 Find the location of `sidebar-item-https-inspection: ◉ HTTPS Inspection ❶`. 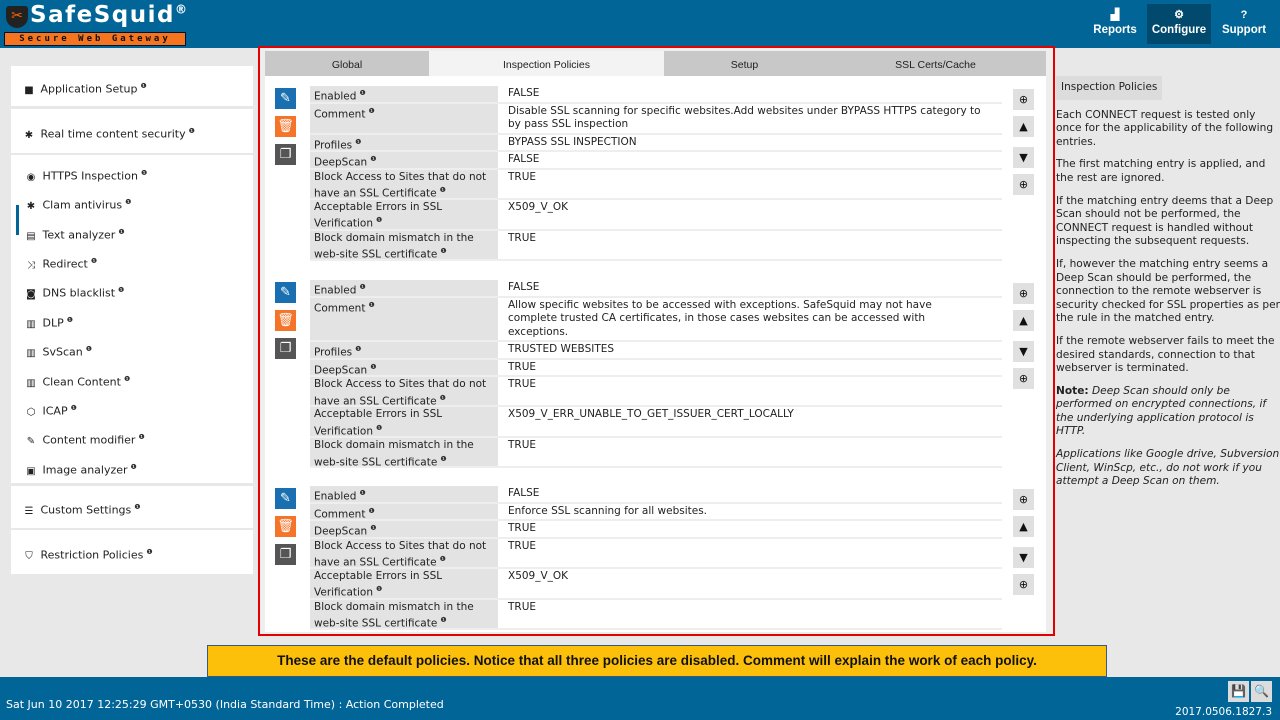

sidebar-item-https-inspection: ◉ HTTPS Inspection ❶ is located at coordinates (85, 173).